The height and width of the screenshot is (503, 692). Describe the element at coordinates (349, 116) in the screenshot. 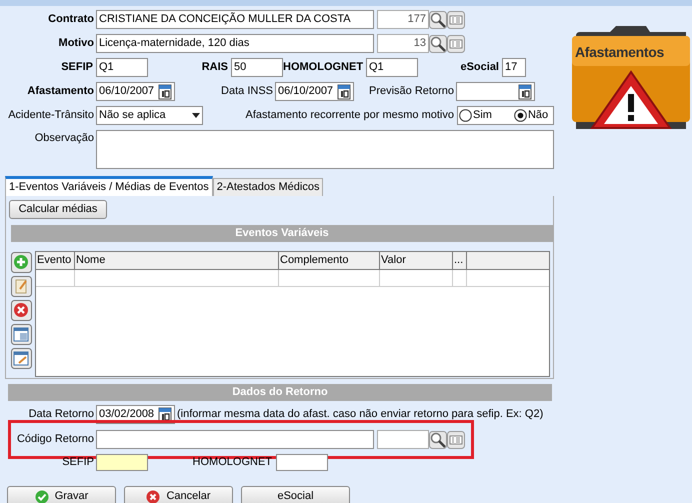

I see `field-label: Afastamento recorrente por mesmo motivo` at that location.